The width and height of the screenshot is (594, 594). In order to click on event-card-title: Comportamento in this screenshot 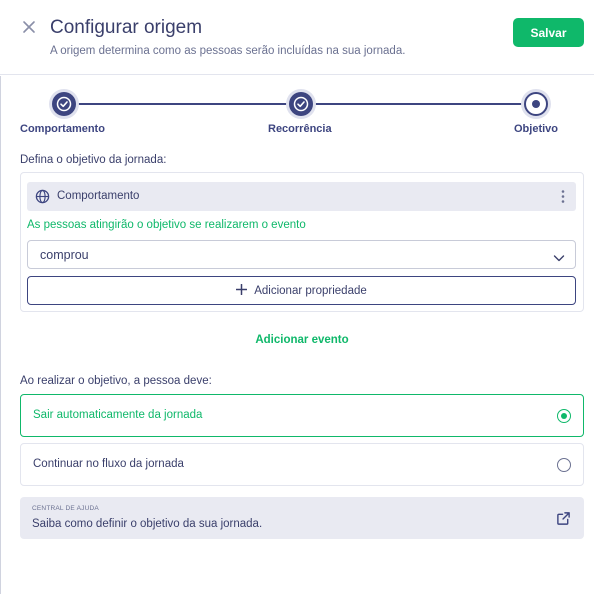, I will do `click(98, 196)`.